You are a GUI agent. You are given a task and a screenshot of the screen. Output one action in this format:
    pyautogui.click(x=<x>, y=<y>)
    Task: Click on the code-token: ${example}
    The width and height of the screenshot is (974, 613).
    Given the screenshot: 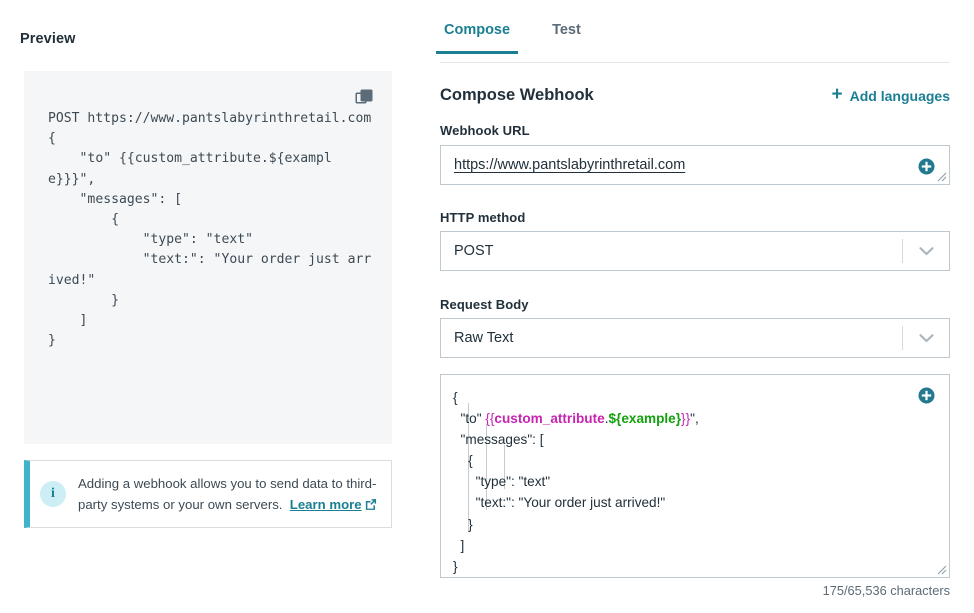 What is the action you would take?
    pyautogui.click(x=645, y=419)
    